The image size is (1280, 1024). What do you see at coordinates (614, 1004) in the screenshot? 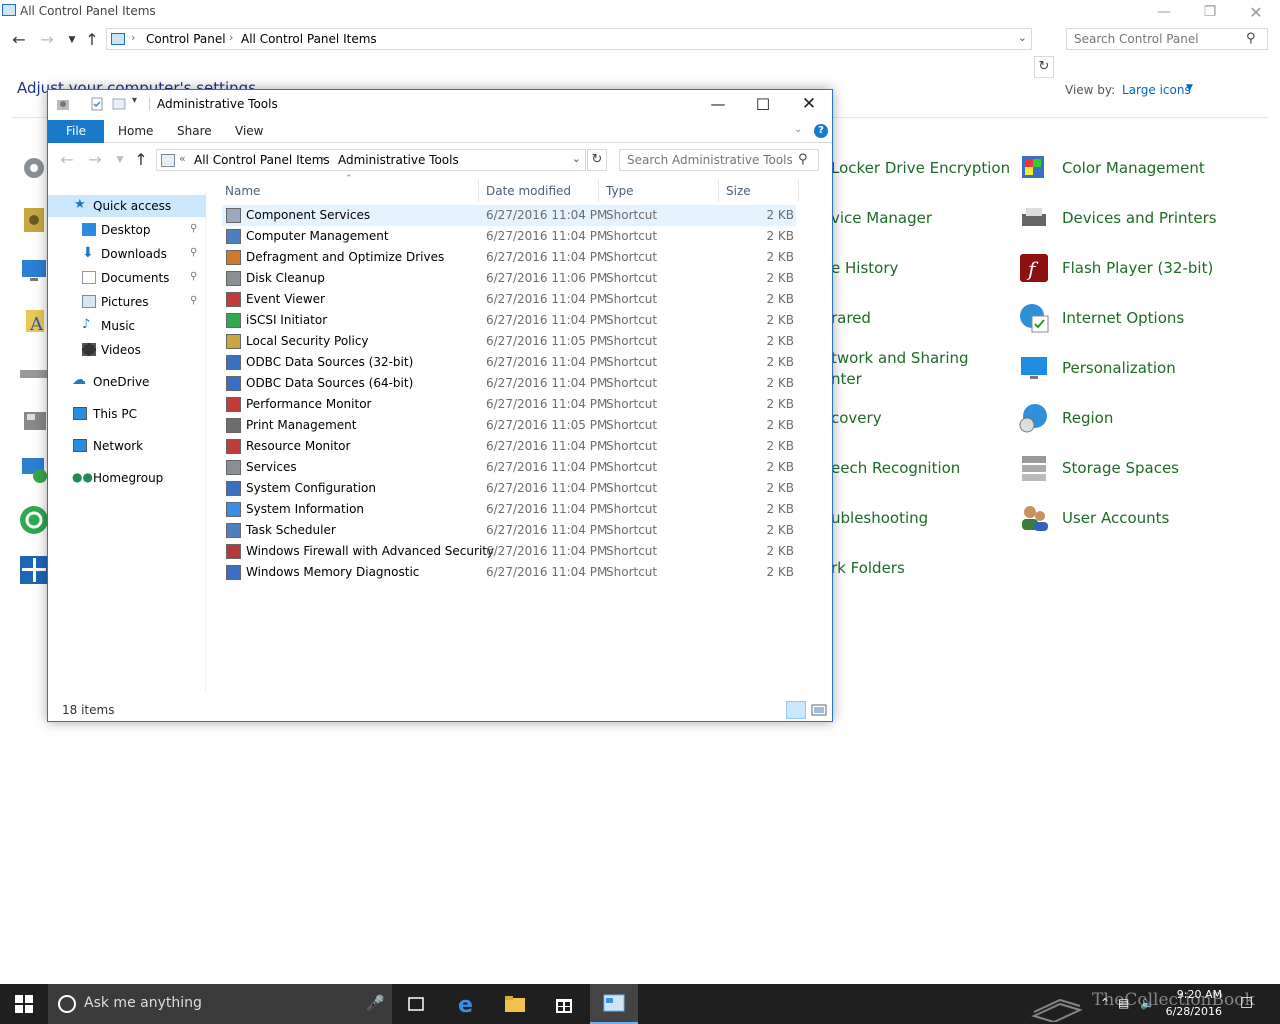
I see `taskbar-control-panel` at bounding box center [614, 1004].